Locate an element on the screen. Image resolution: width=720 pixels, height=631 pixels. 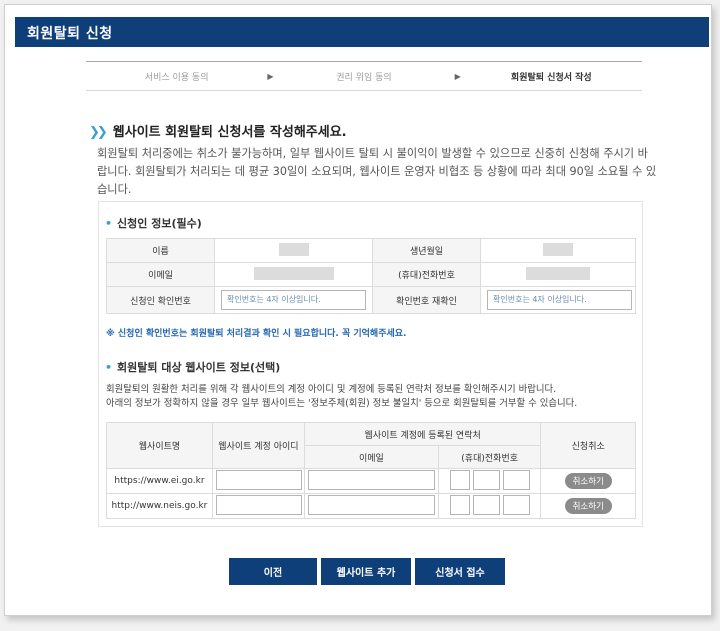
name-label: 이름 is located at coordinates (160, 250).